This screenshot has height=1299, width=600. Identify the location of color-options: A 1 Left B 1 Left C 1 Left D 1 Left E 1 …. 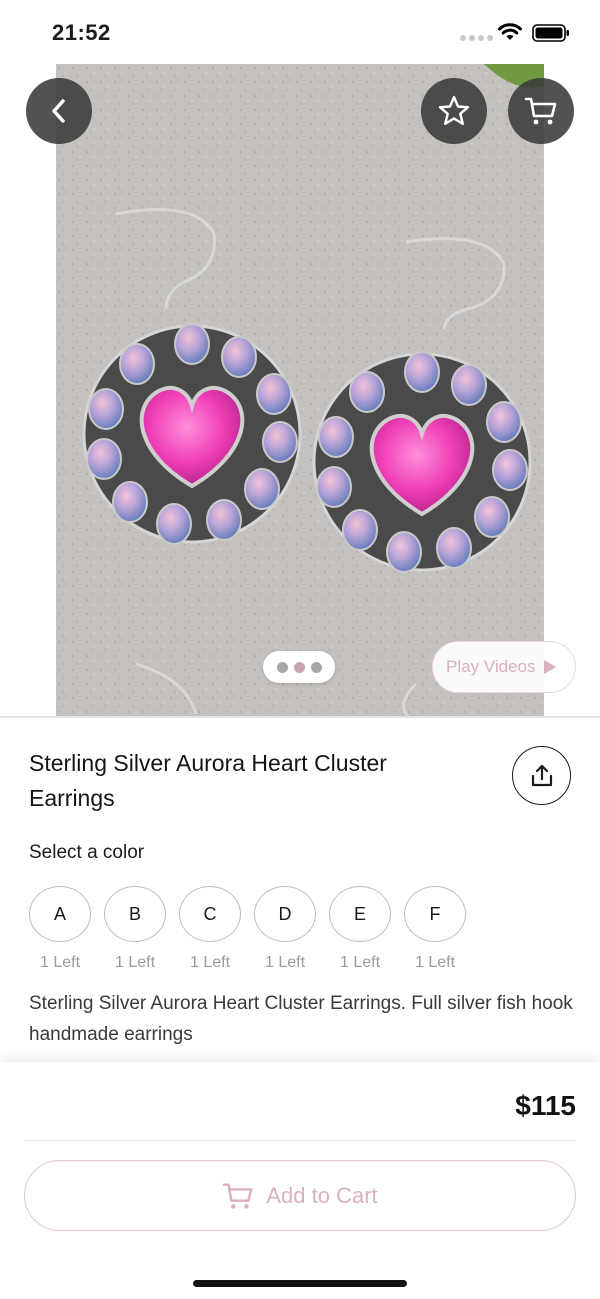
(254, 929).